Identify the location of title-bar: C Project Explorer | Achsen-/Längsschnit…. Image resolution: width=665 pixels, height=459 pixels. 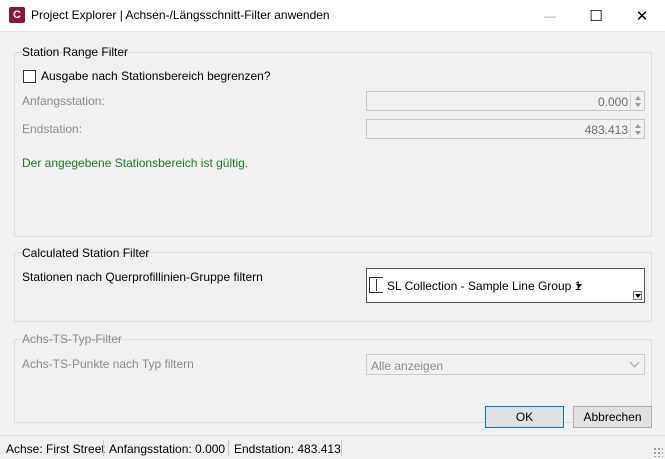
(332, 15).